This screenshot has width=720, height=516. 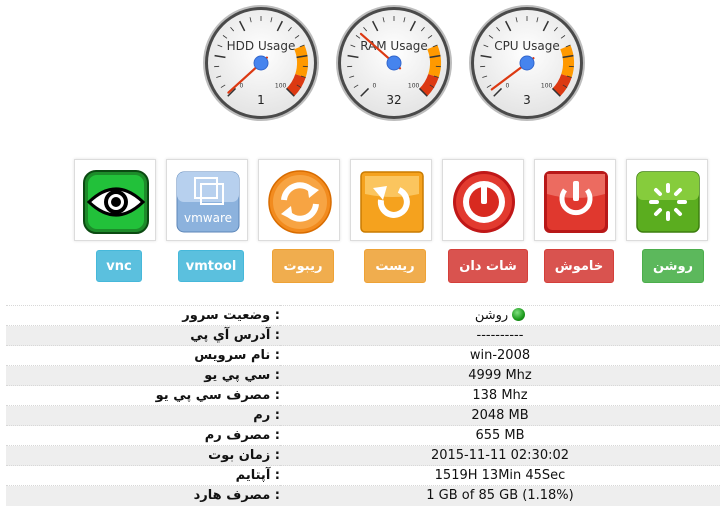 What do you see at coordinates (500, 355) in the screenshot?
I see `service-name-value: win-2008` at bounding box center [500, 355].